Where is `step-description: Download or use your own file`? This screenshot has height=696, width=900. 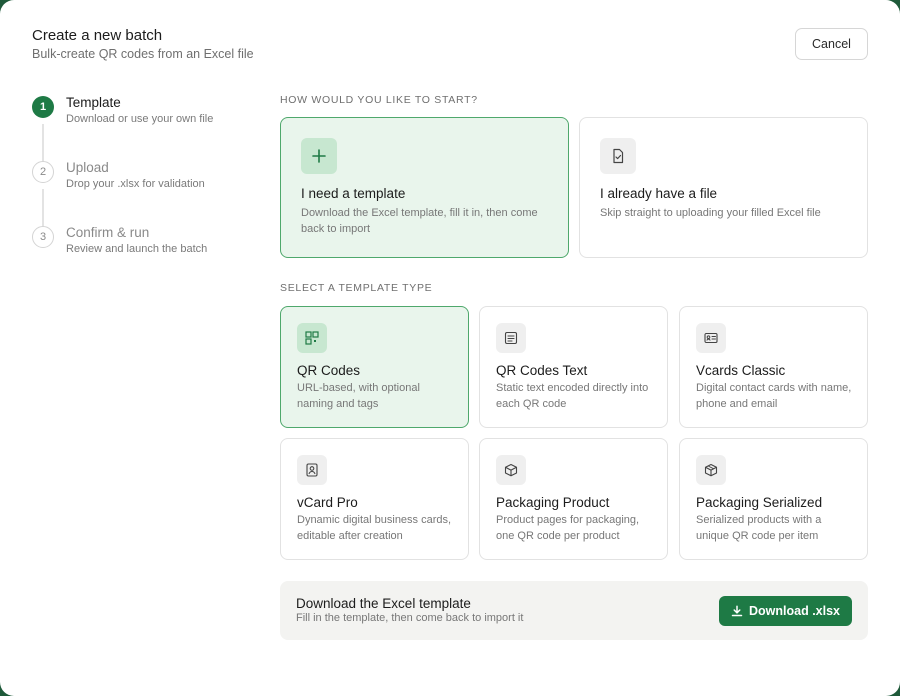 step-description: Download or use your own file is located at coordinates (140, 119).